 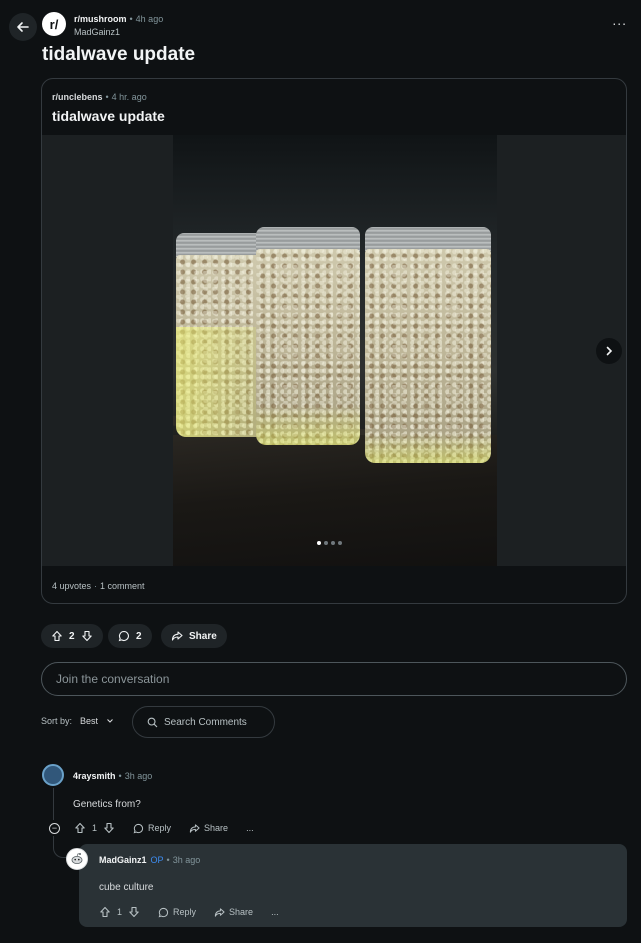 I want to click on comment-time: 3h ago, so click(x=138, y=776).